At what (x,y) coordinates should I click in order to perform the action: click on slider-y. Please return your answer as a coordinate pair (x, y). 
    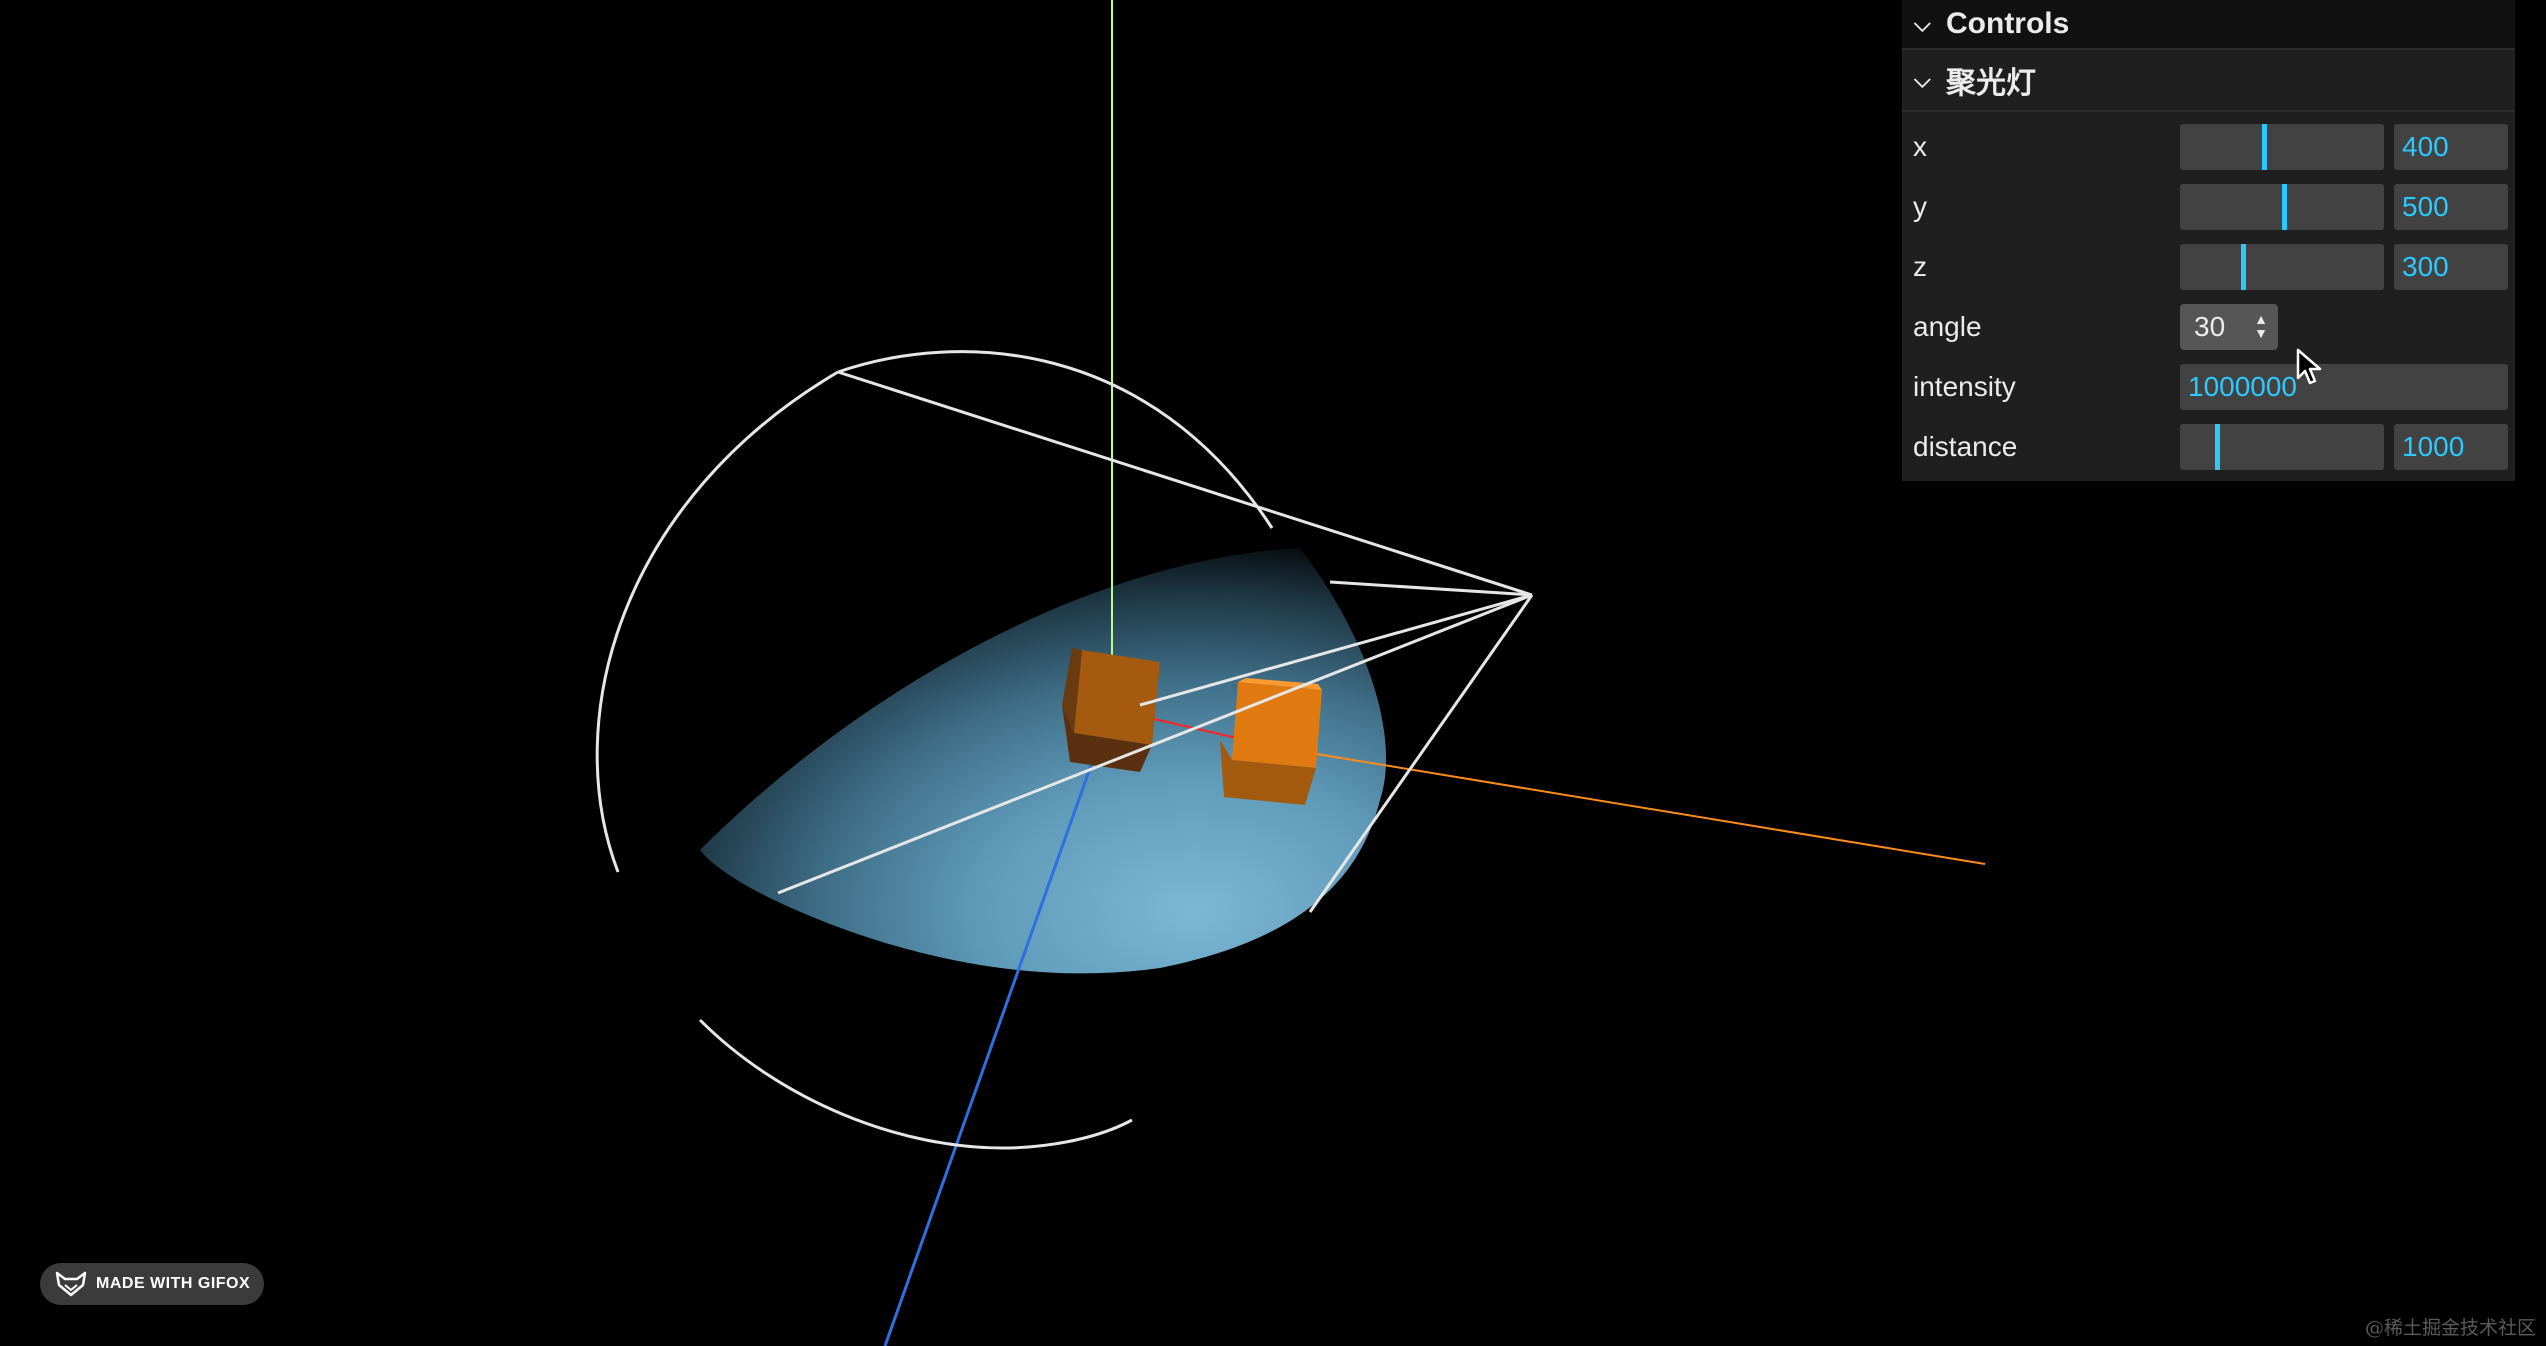
    Looking at the image, I should click on (2282, 207).